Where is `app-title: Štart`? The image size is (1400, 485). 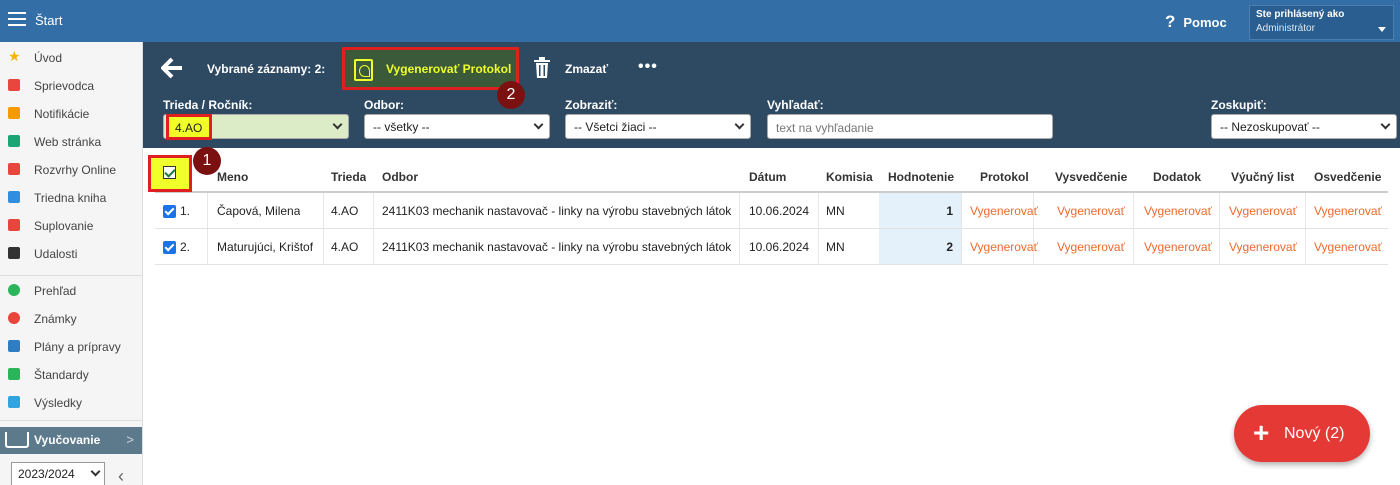
app-title: Štart is located at coordinates (48, 20).